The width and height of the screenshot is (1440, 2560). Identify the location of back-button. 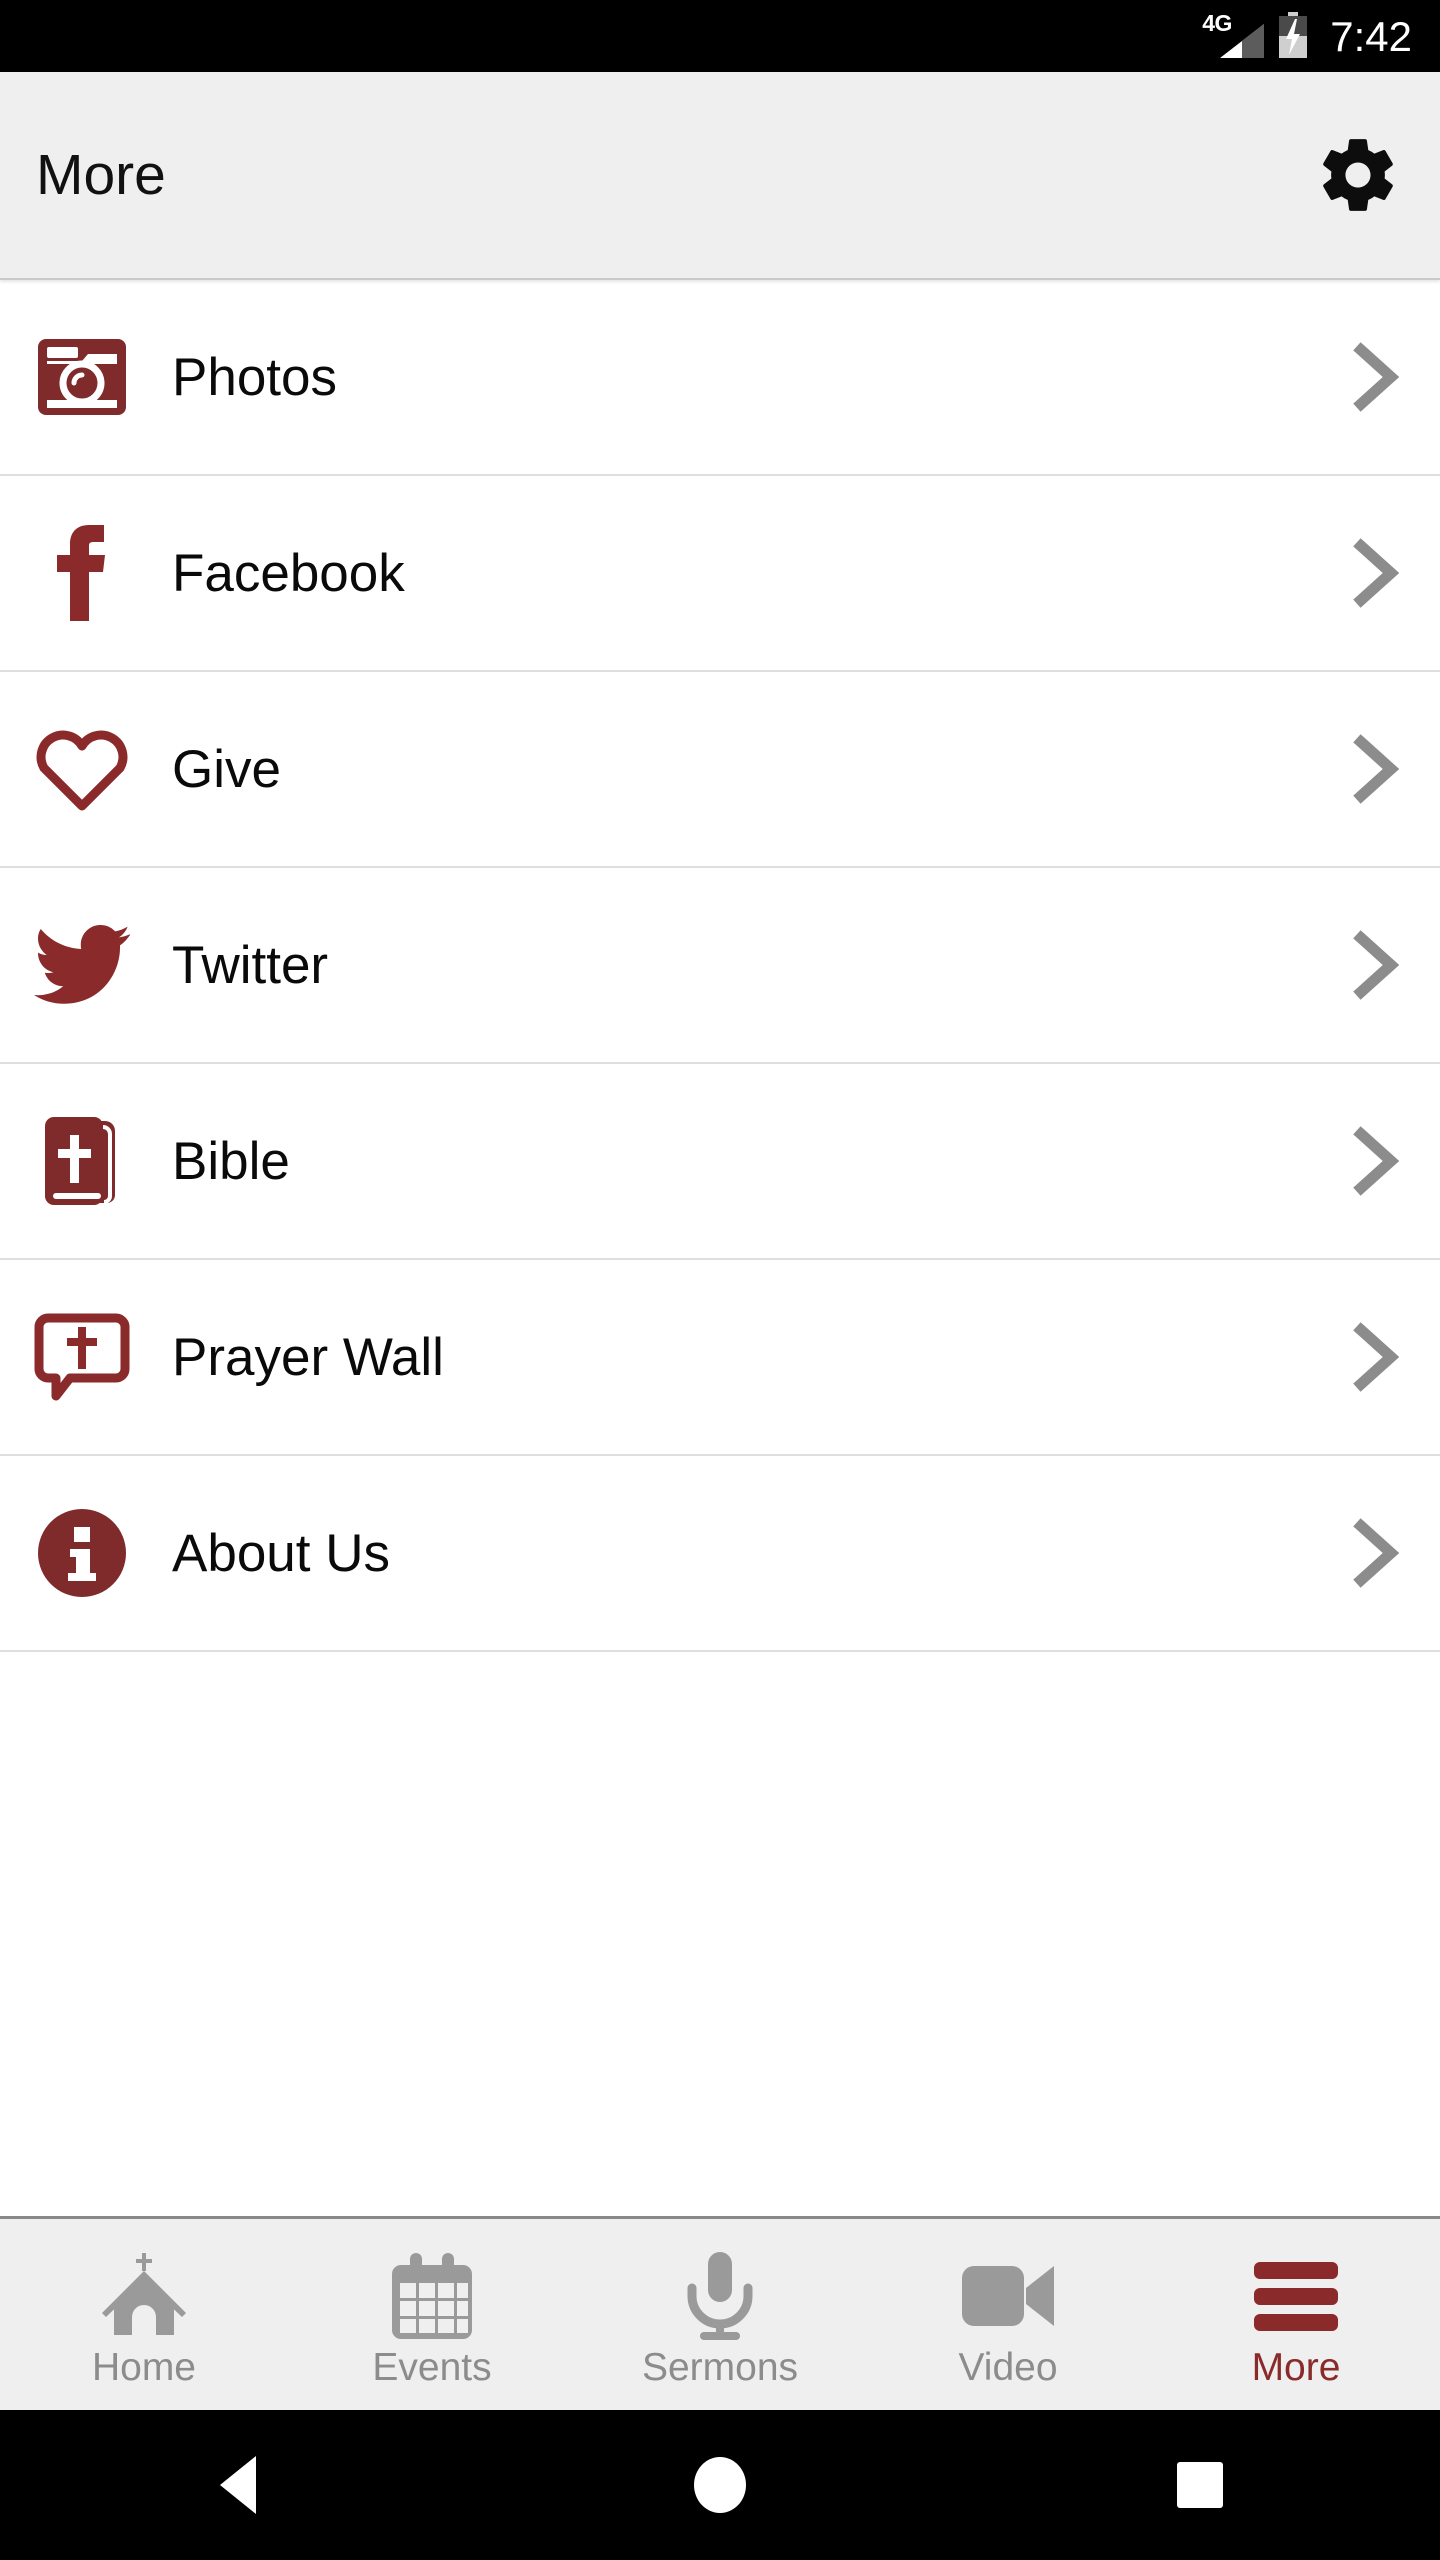
(240, 2485).